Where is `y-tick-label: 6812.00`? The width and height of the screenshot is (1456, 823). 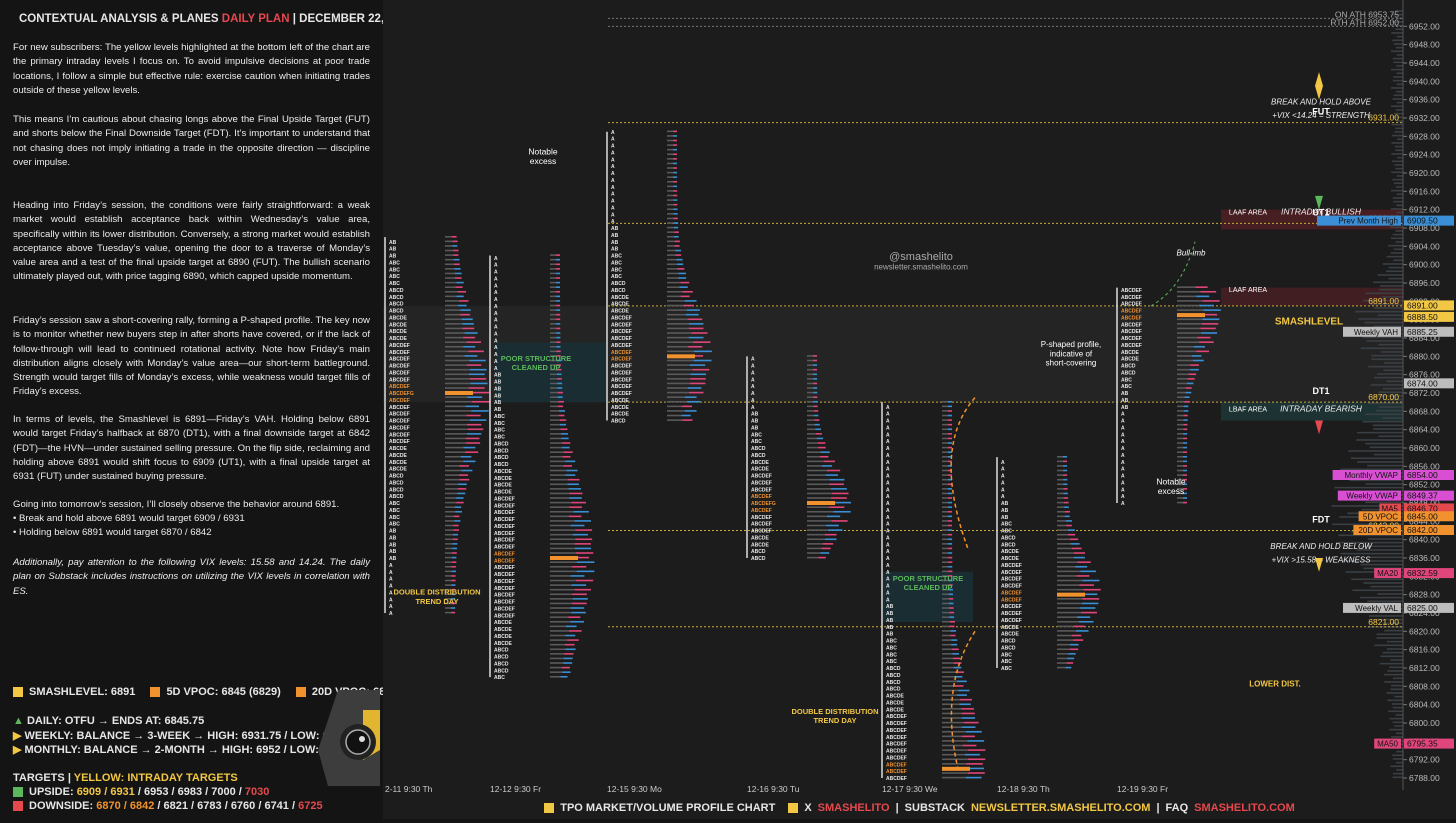 y-tick-label: 6812.00 is located at coordinates (1424, 668).